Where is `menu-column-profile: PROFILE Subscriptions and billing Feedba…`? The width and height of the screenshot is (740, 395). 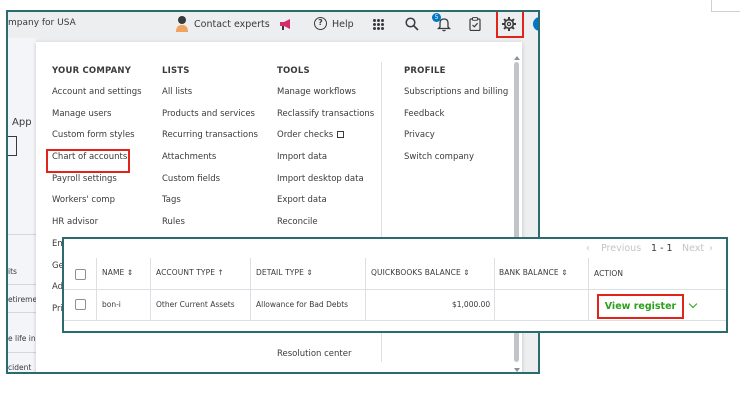 menu-column-profile: PROFILE Subscriptions and billing Feedba… is located at coordinates (456, 120).